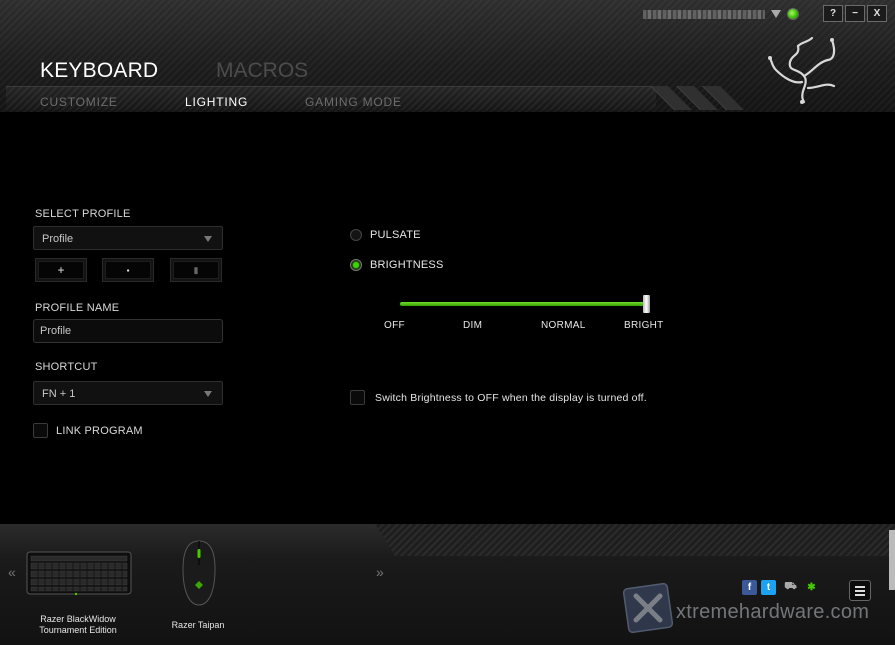 The image size is (895, 645). I want to click on plus-icon: +, so click(61, 270).